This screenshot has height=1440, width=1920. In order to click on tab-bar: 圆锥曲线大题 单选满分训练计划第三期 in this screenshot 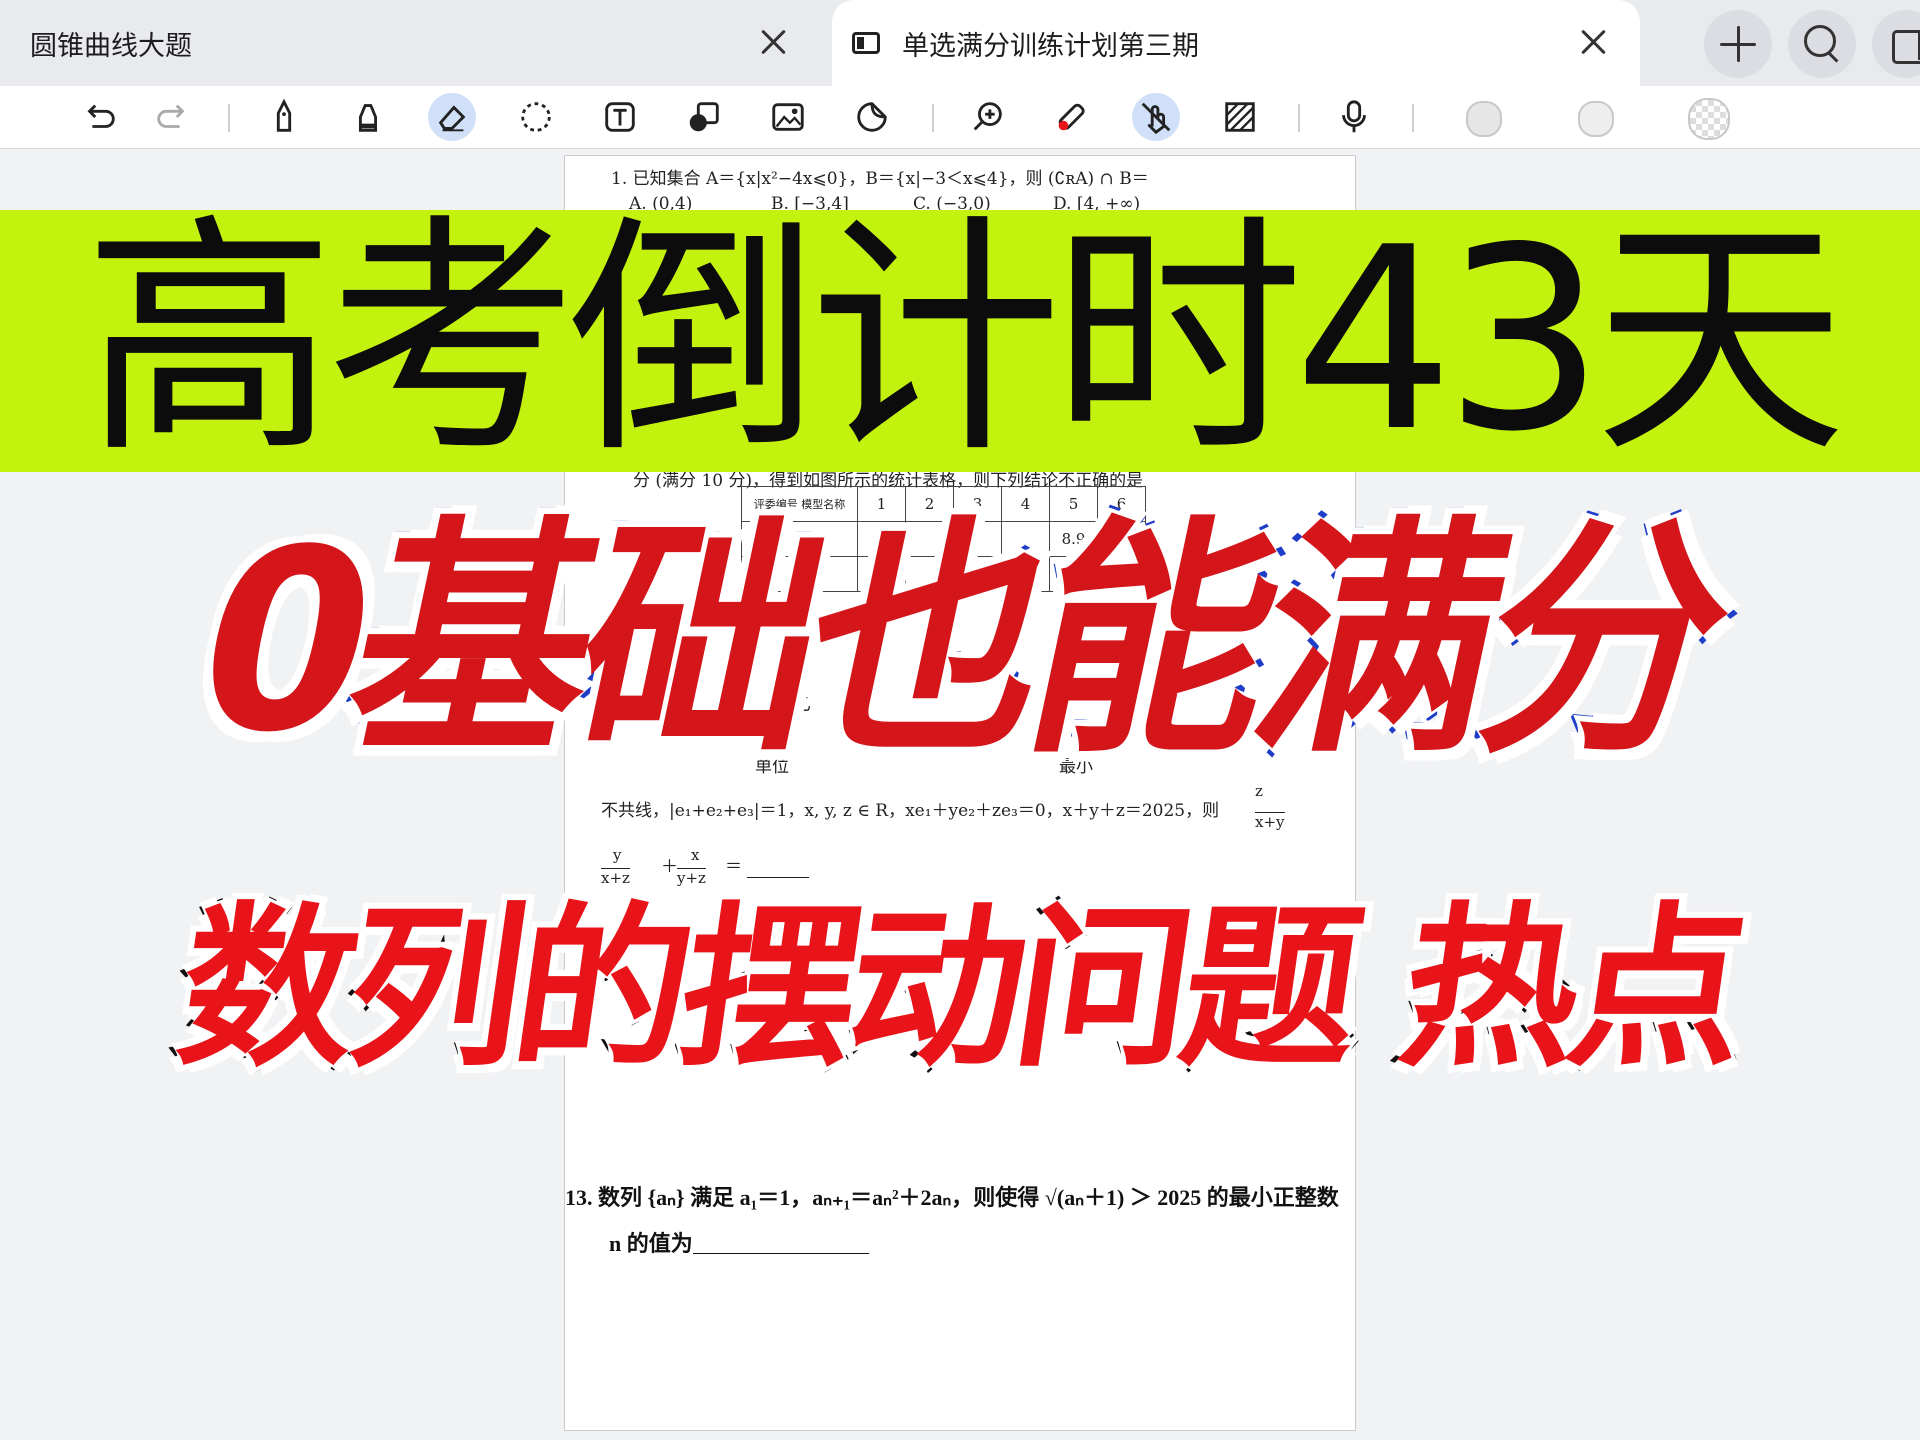, I will do `click(960, 43)`.